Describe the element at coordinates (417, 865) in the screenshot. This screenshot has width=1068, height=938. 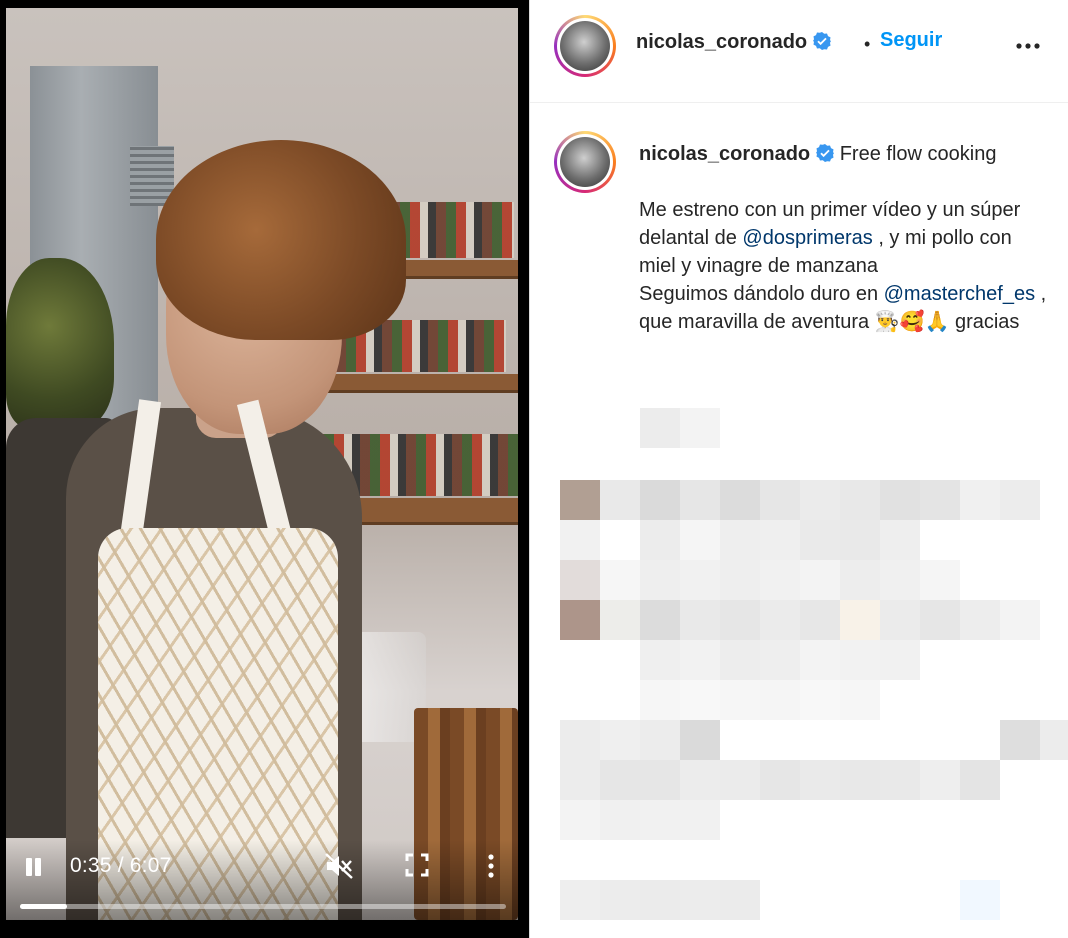
I see `fullscreen-icon` at that location.